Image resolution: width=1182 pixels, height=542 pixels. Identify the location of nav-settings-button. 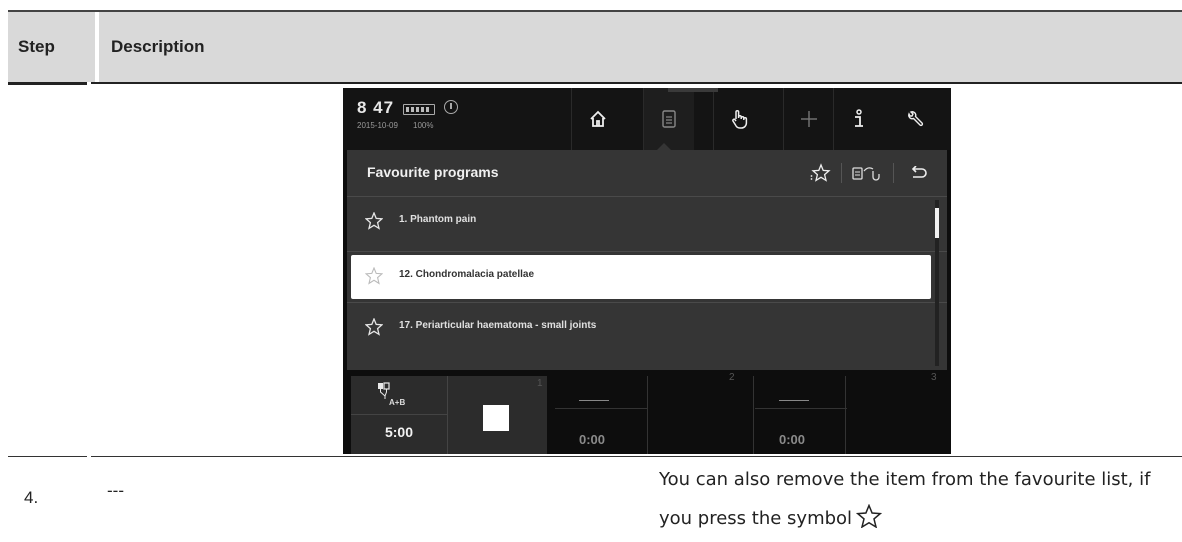
(915, 119).